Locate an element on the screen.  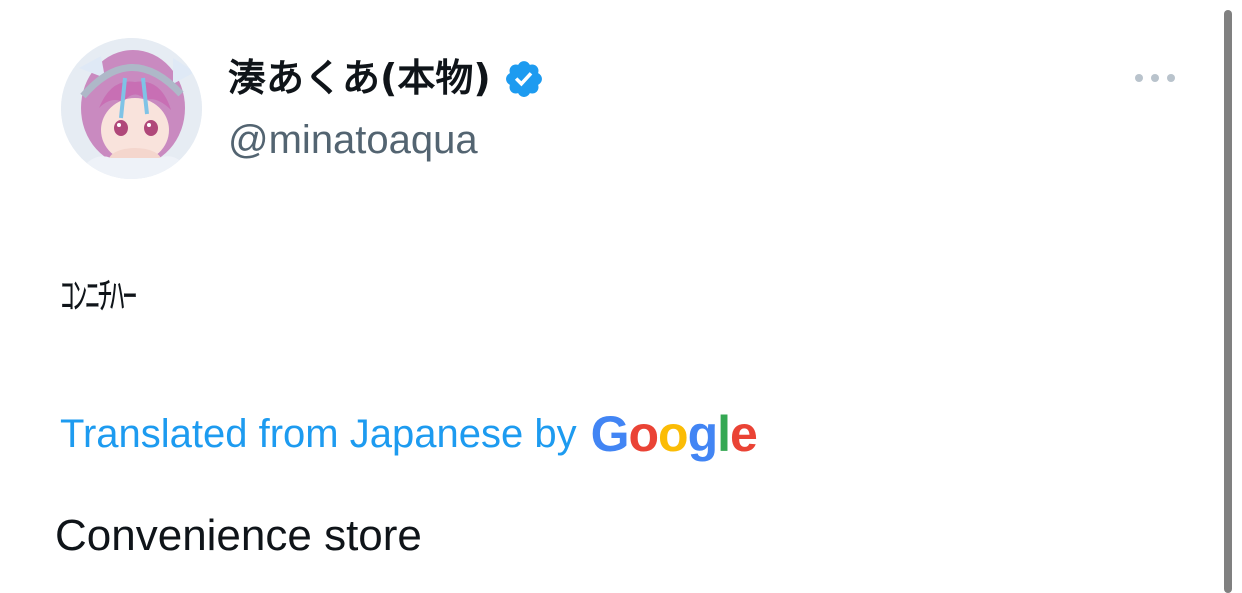
avatar is located at coordinates (131, 108).